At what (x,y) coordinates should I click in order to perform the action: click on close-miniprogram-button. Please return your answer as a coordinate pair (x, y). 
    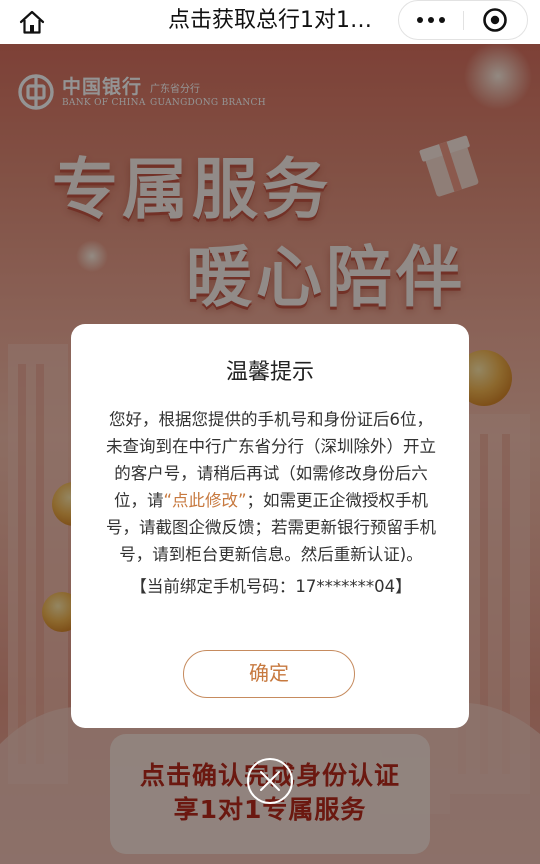
    Looking at the image, I should click on (495, 20).